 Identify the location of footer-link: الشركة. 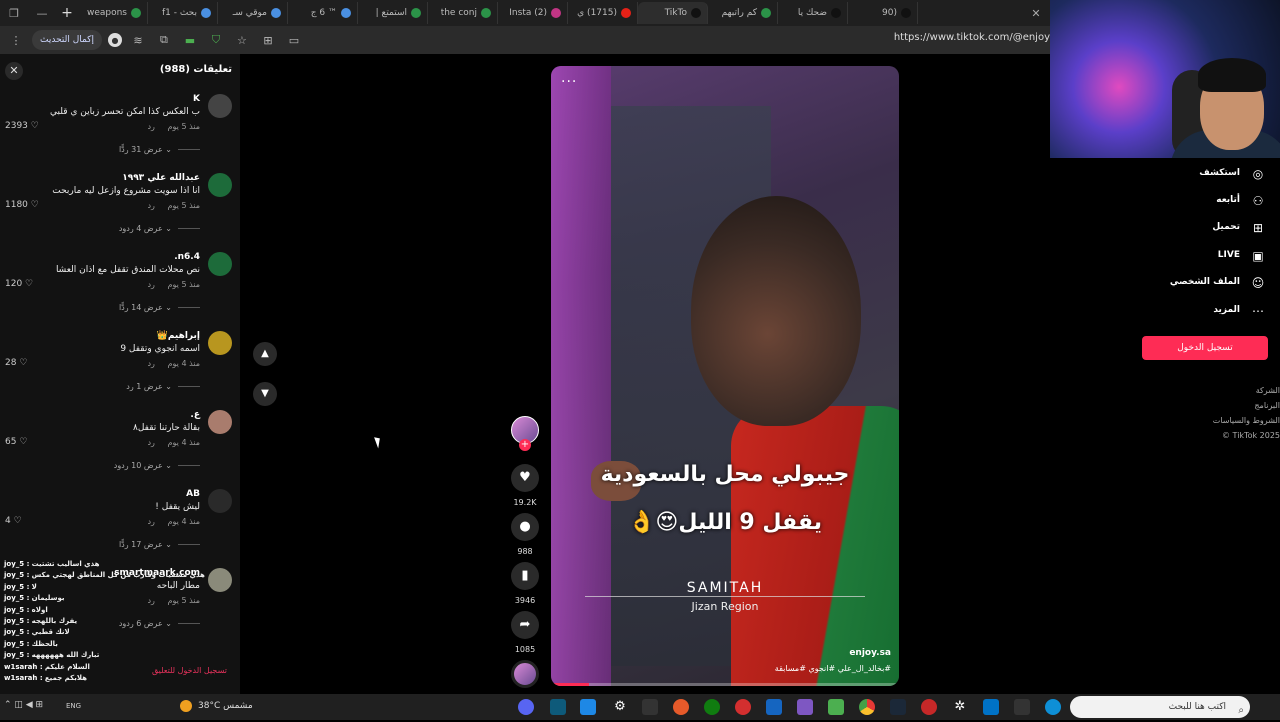
(1268, 390).